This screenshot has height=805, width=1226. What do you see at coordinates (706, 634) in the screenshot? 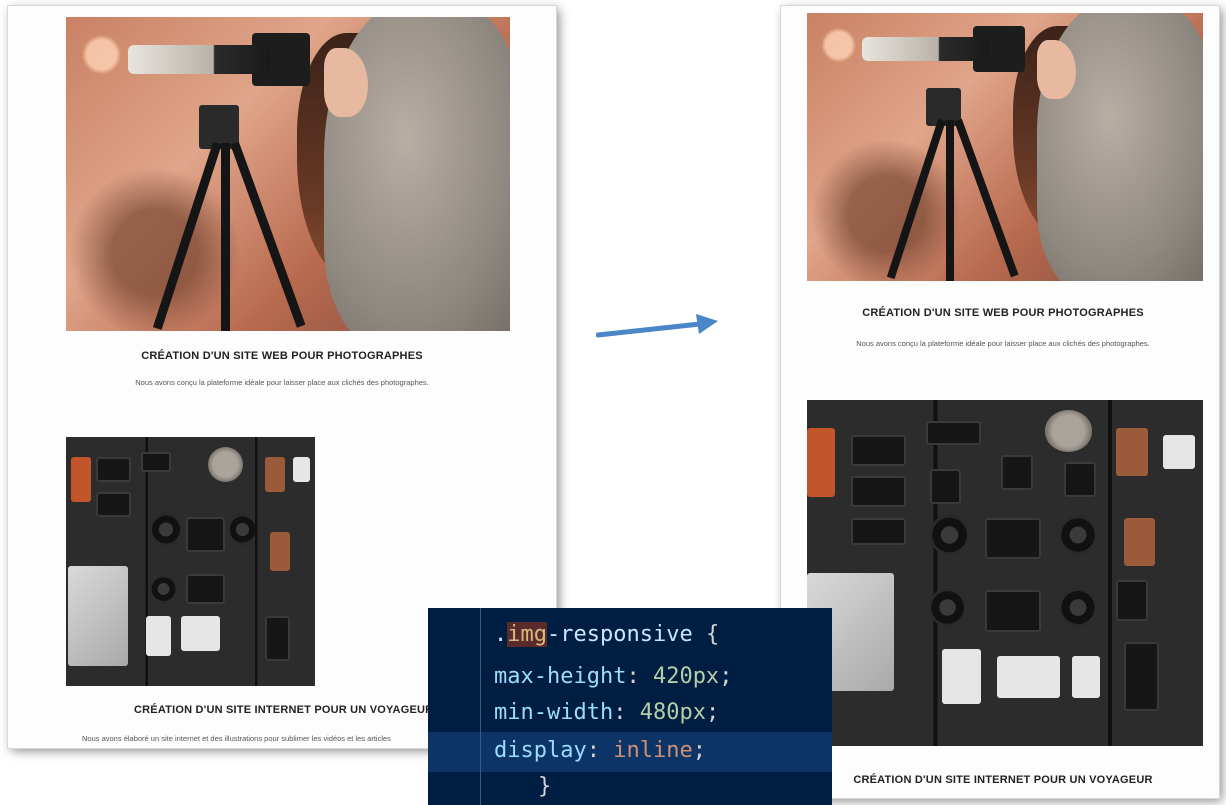
I see `open-brace: {` at bounding box center [706, 634].